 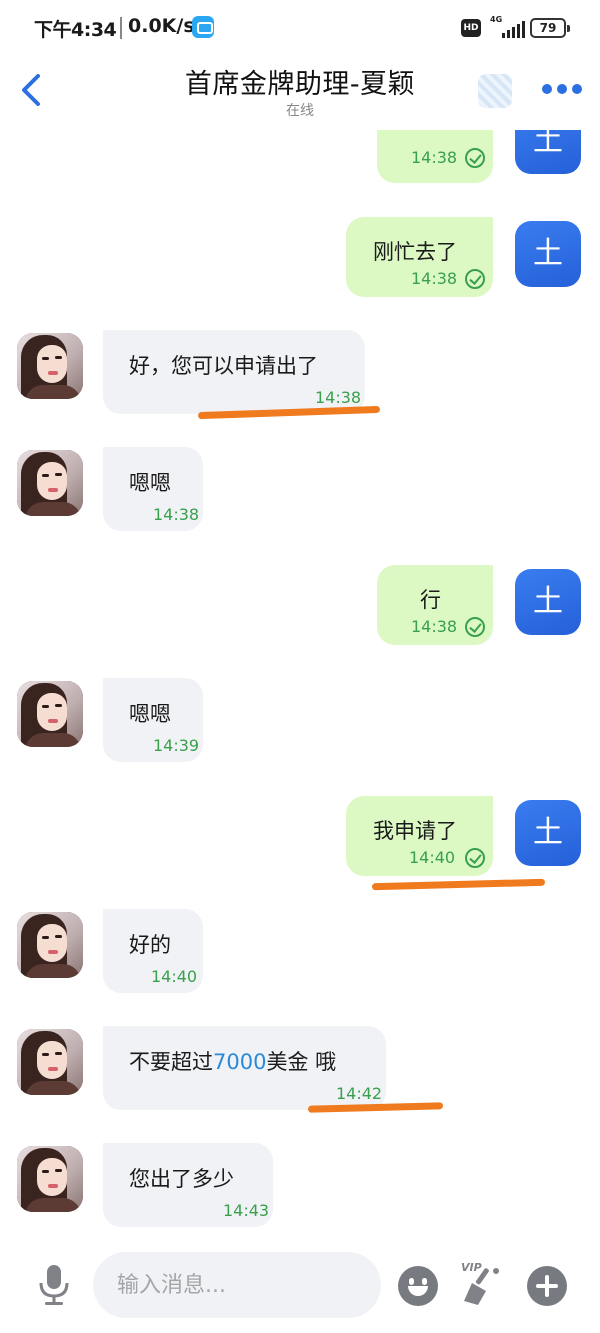 I want to click on message-bubble-incoming: 嗯嗯 14:38, so click(x=153, y=489).